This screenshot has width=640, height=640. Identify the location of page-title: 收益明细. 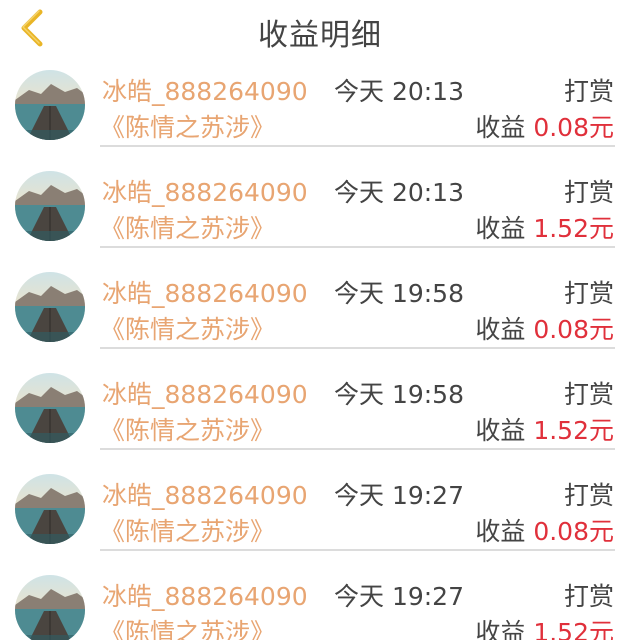
(320, 35).